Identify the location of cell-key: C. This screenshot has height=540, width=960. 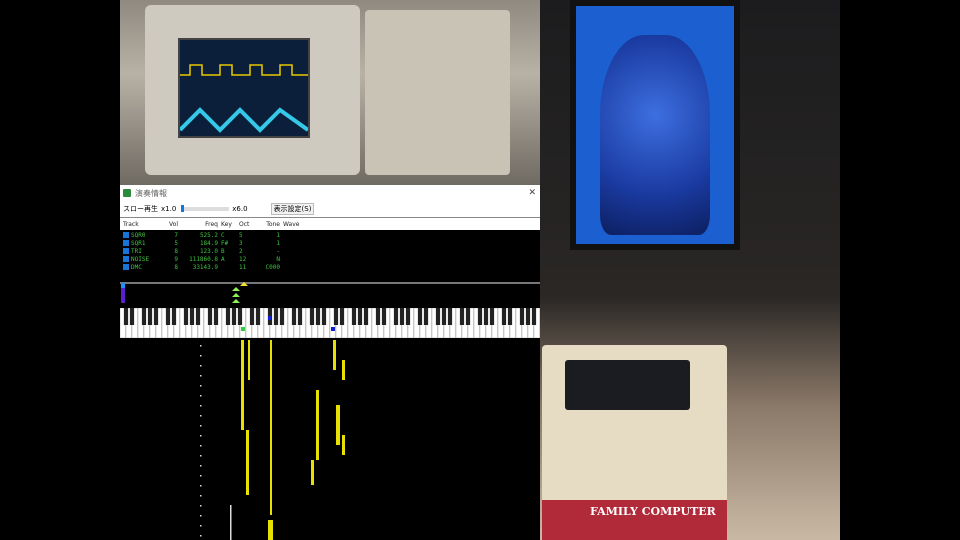
(230, 235).